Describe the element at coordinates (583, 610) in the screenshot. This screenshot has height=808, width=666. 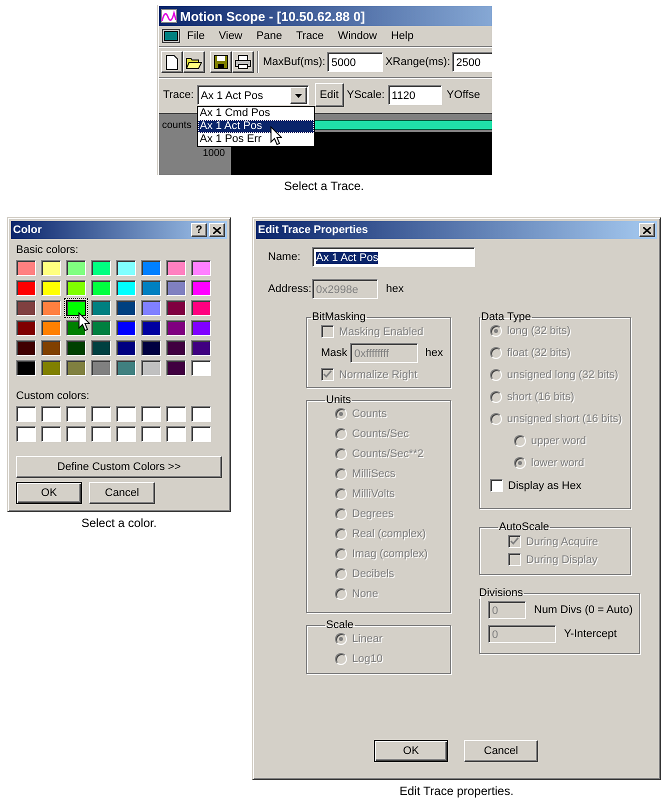
I see `field-label: Num Divs (0 = Auto)` at that location.